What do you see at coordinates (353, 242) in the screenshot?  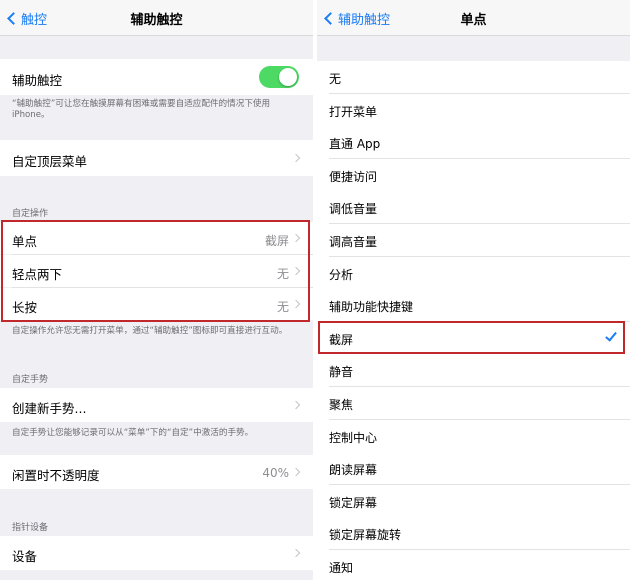 I see `option-label: 调高音量` at bounding box center [353, 242].